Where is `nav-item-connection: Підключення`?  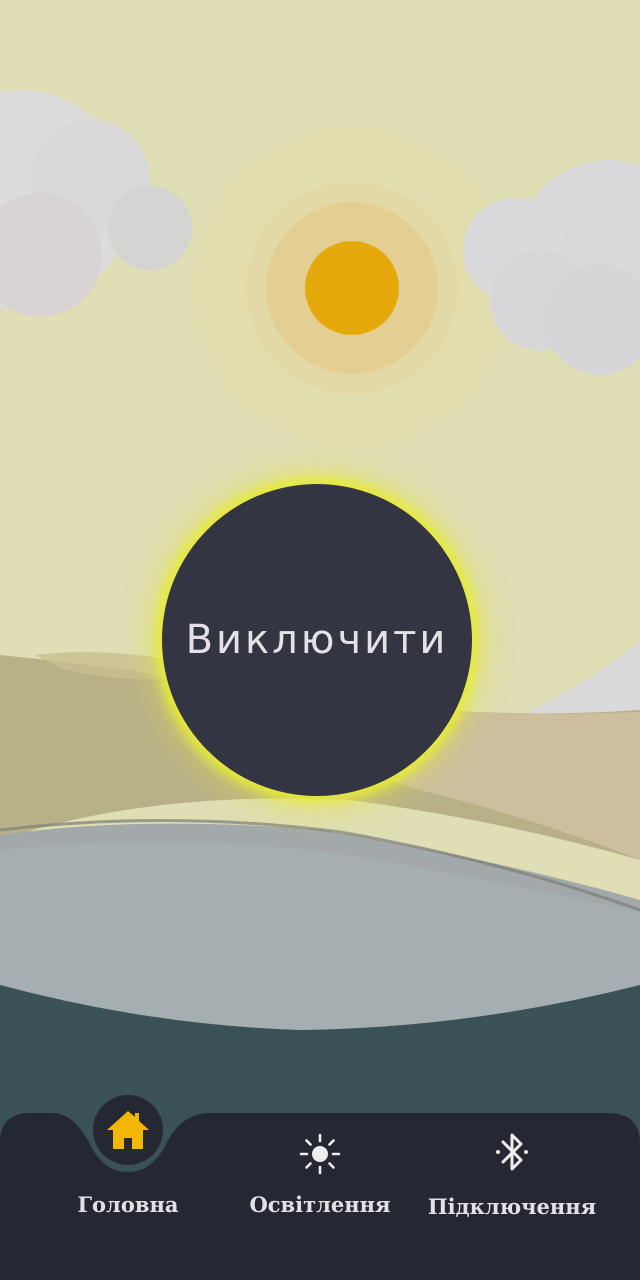 nav-item-connection: Підключення is located at coordinates (512, 1169).